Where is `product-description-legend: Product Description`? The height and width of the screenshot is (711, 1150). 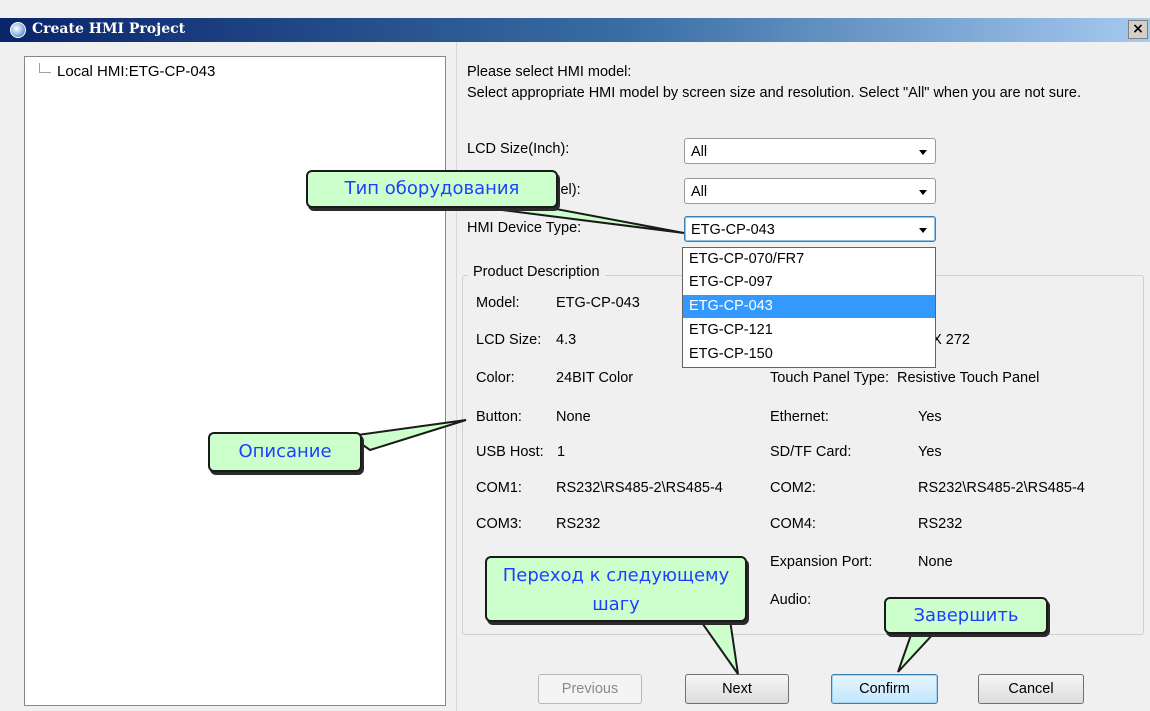 product-description-legend: Product Description is located at coordinates (536, 272).